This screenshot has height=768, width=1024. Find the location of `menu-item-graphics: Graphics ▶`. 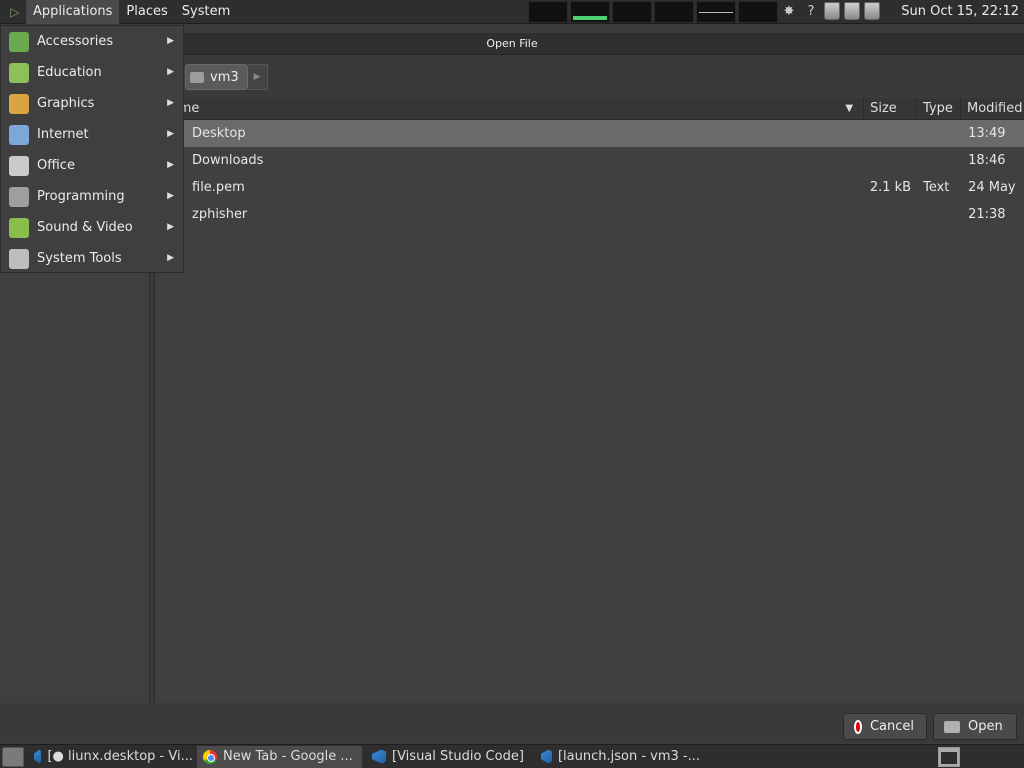

menu-item-graphics: Graphics ▶ is located at coordinates (92, 103).